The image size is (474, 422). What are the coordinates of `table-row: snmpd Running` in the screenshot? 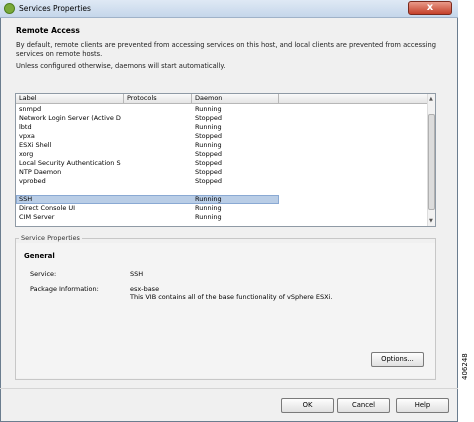 It's located at (147, 109).